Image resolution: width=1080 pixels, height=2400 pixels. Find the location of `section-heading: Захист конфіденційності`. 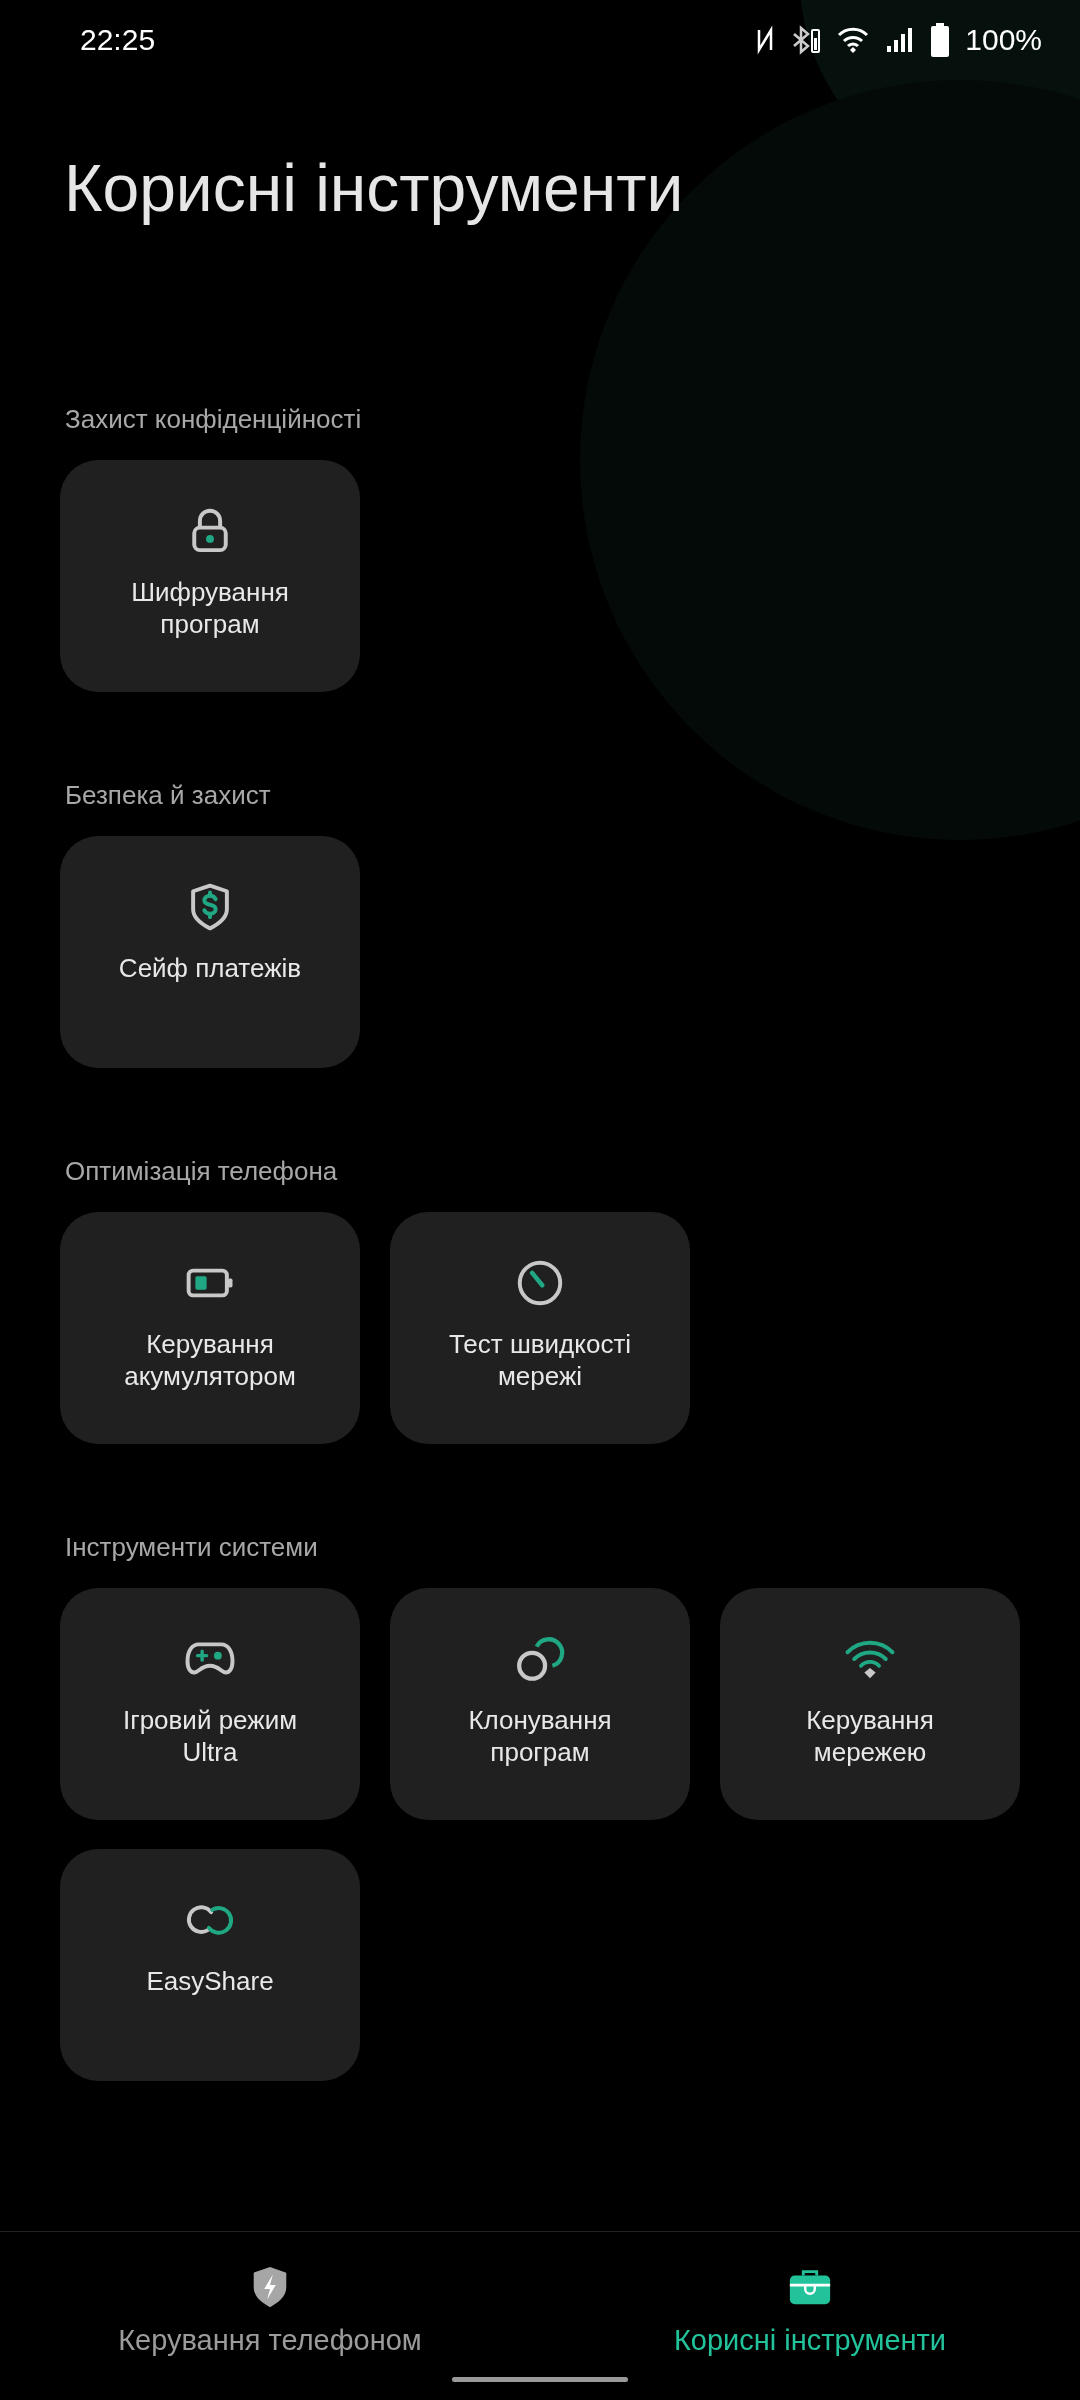

section-heading: Захист конфіденційності is located at coordinates (214, 420).